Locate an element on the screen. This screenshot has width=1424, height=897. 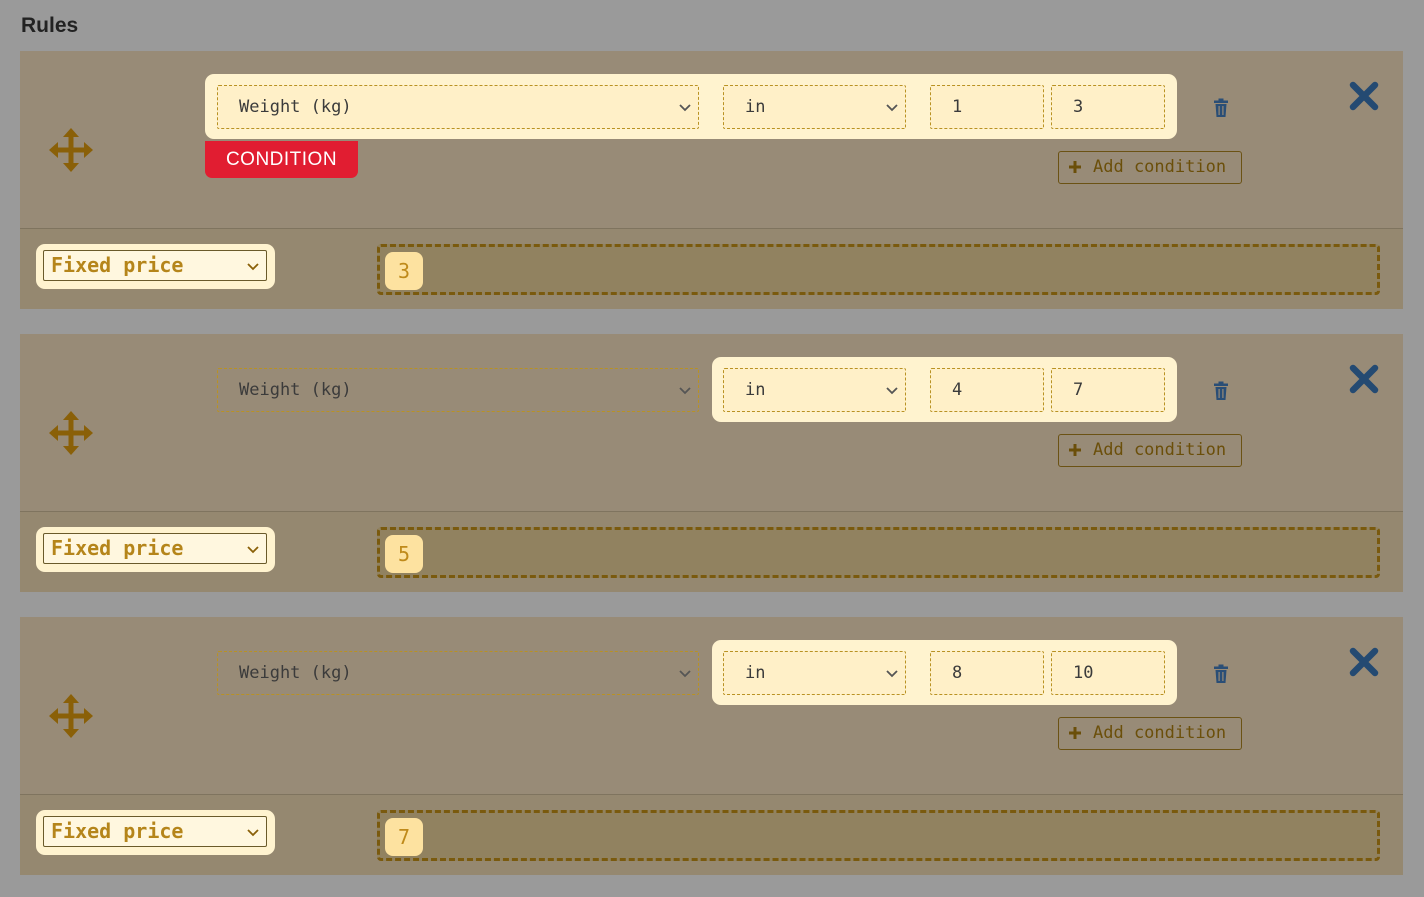
rule-price-panel: Fixed price 3 is located at coordinates (711, 269).